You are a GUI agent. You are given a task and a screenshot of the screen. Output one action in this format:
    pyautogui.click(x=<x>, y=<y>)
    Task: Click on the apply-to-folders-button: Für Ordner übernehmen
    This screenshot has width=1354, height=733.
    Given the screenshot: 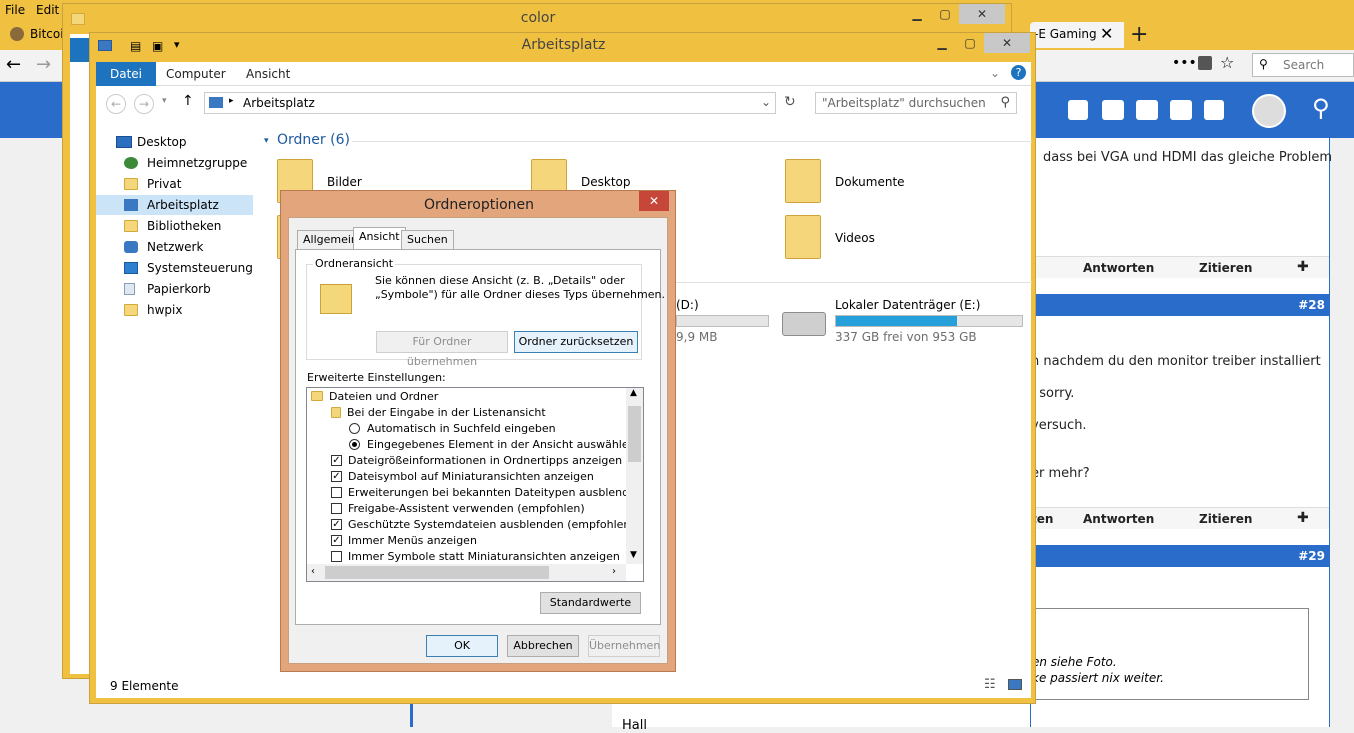 What is the action you would take?
    pyautogui.click(x=442, y=349)
    